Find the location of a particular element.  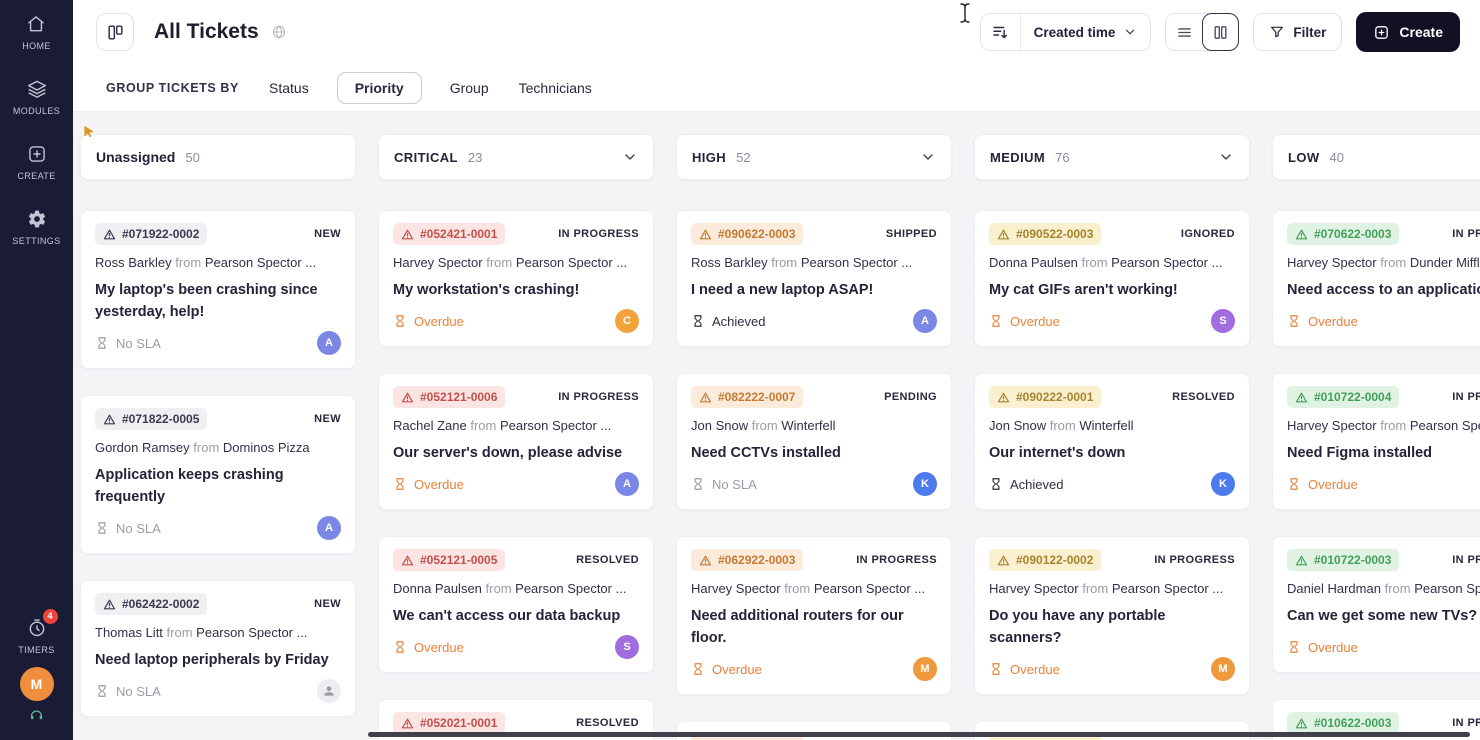

ticket-subject: Need CCTVs installed is located at coordinates (814, 453).